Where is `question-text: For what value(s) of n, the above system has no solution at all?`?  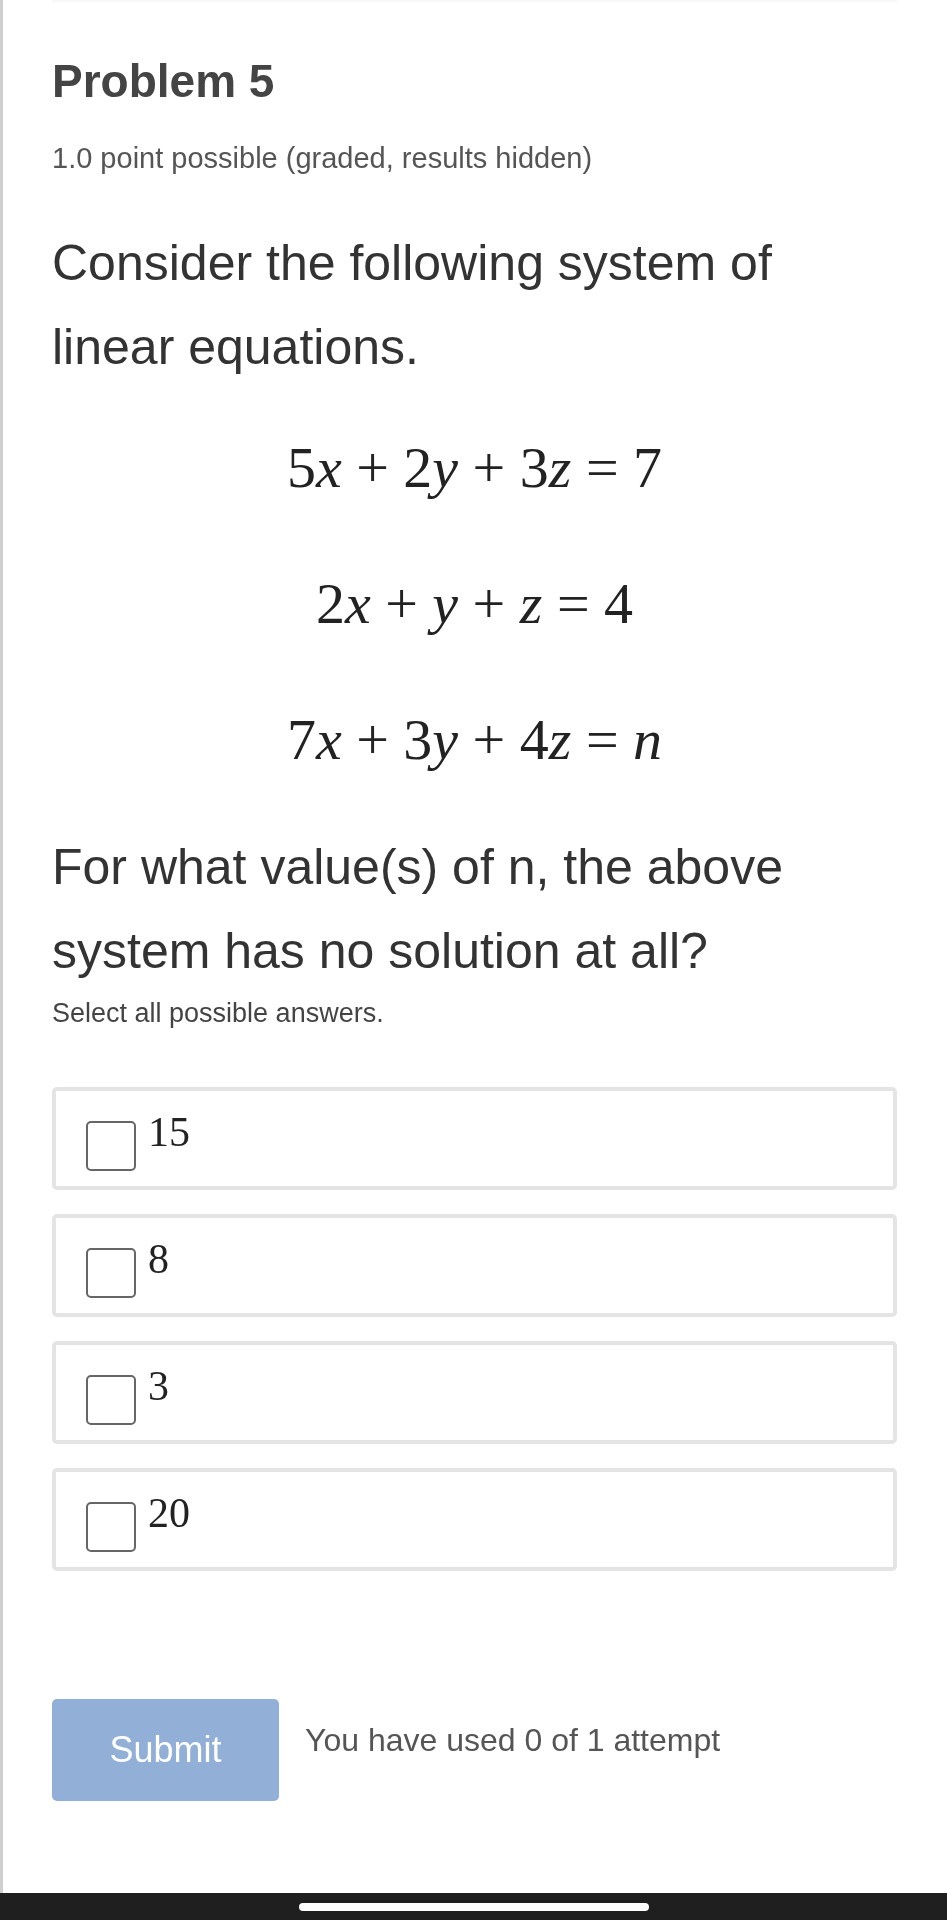
question-text: For what value(s) of n, the above system has no solution at all? is located at coordinates (418, 909).